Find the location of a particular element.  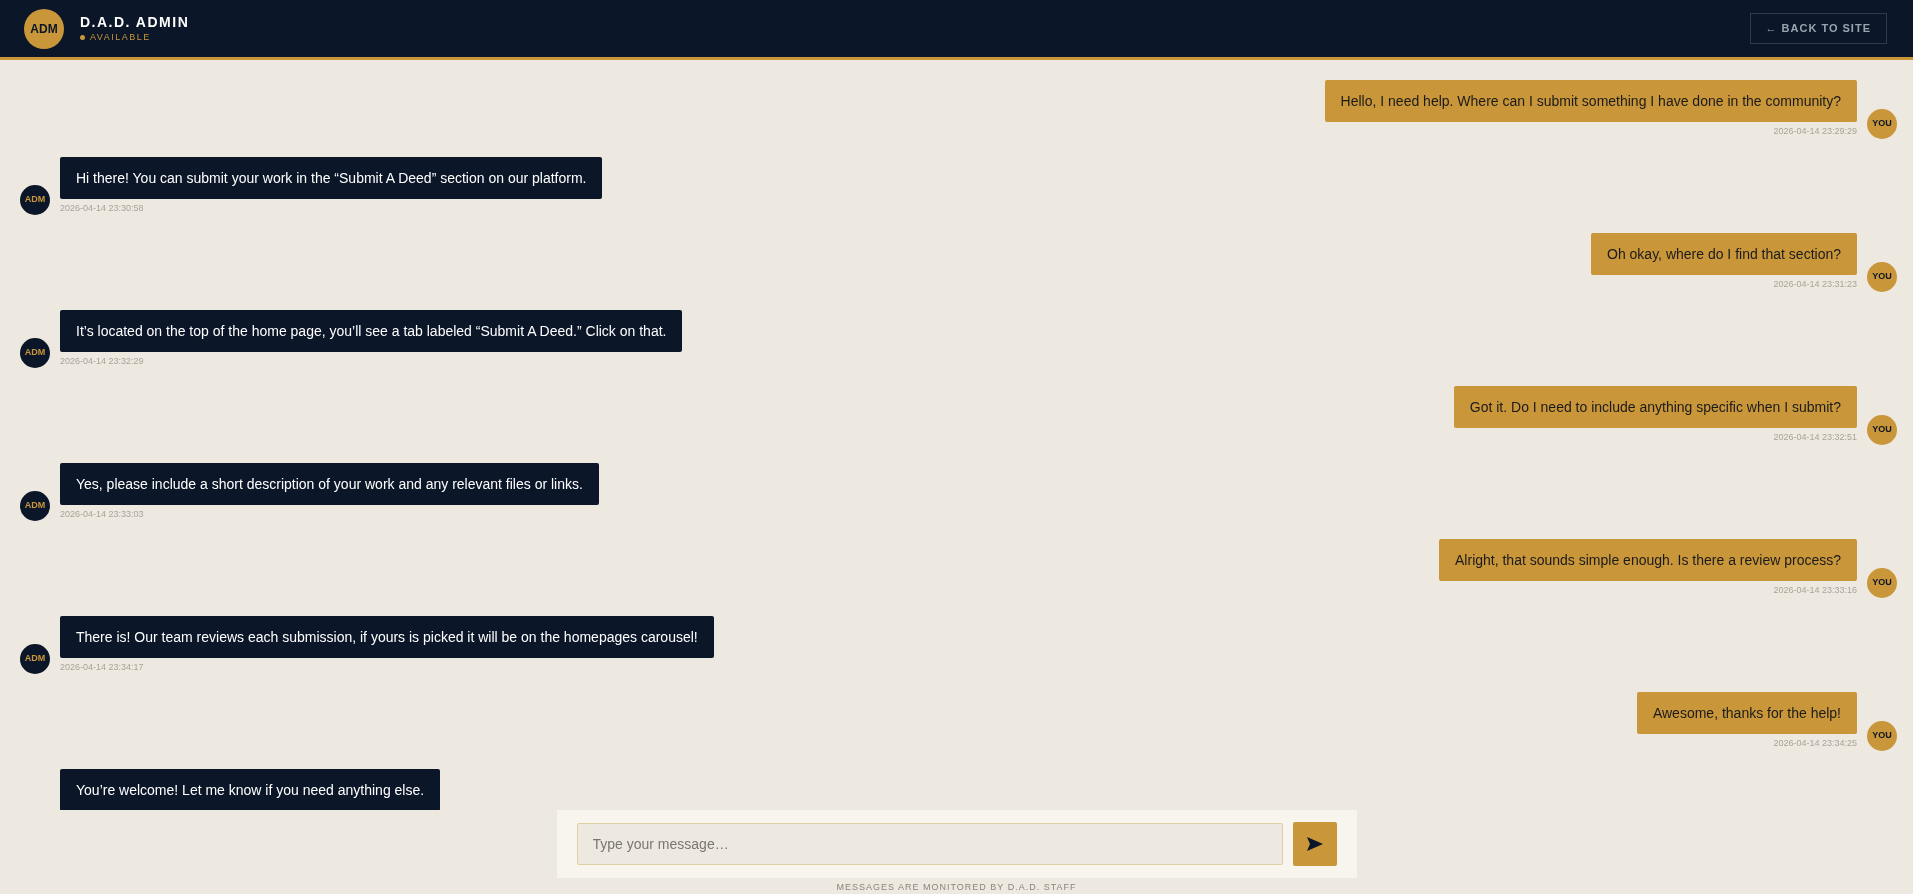

message-text: Alright, that sounds simple enough. Is there a review process? is located at coordinates (1648, 560).